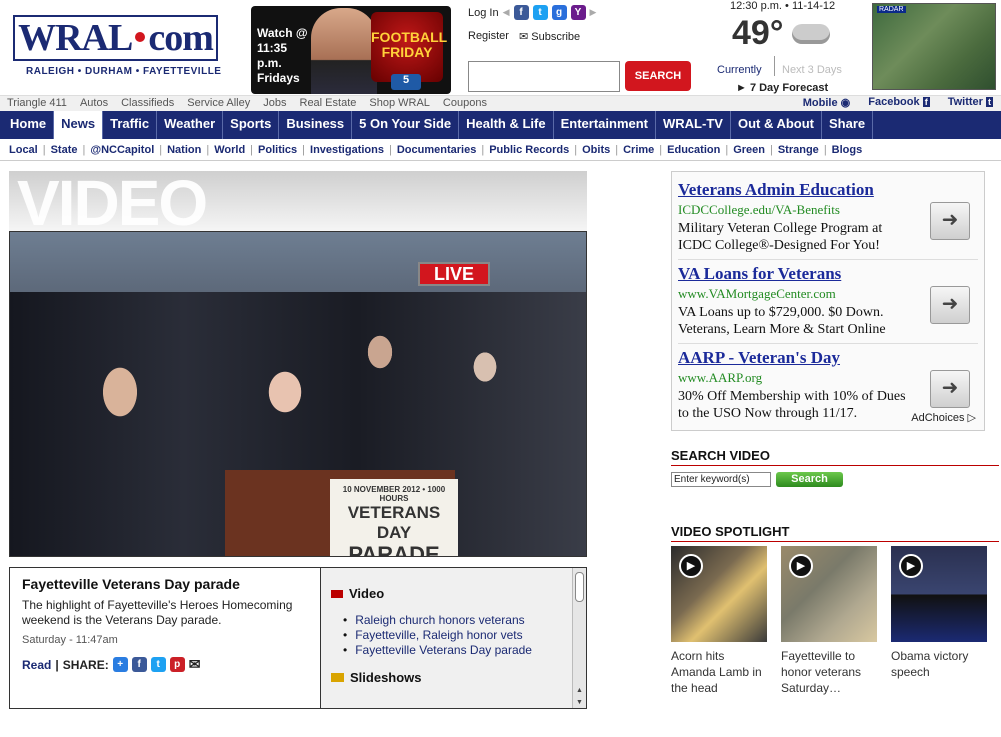 The image size is (1001, 737). I want to click on utility-link: Jobs, so click(274, 103).